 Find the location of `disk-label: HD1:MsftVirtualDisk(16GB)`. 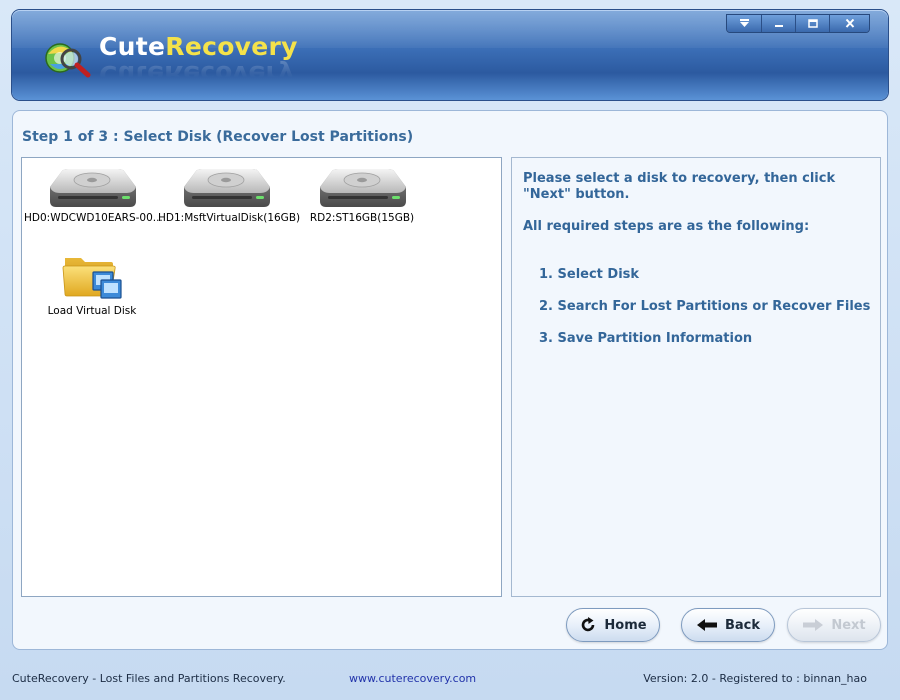

disk-label: HD1:MsftVirtualDisk(16GB) is located at coordinates (229, 218).